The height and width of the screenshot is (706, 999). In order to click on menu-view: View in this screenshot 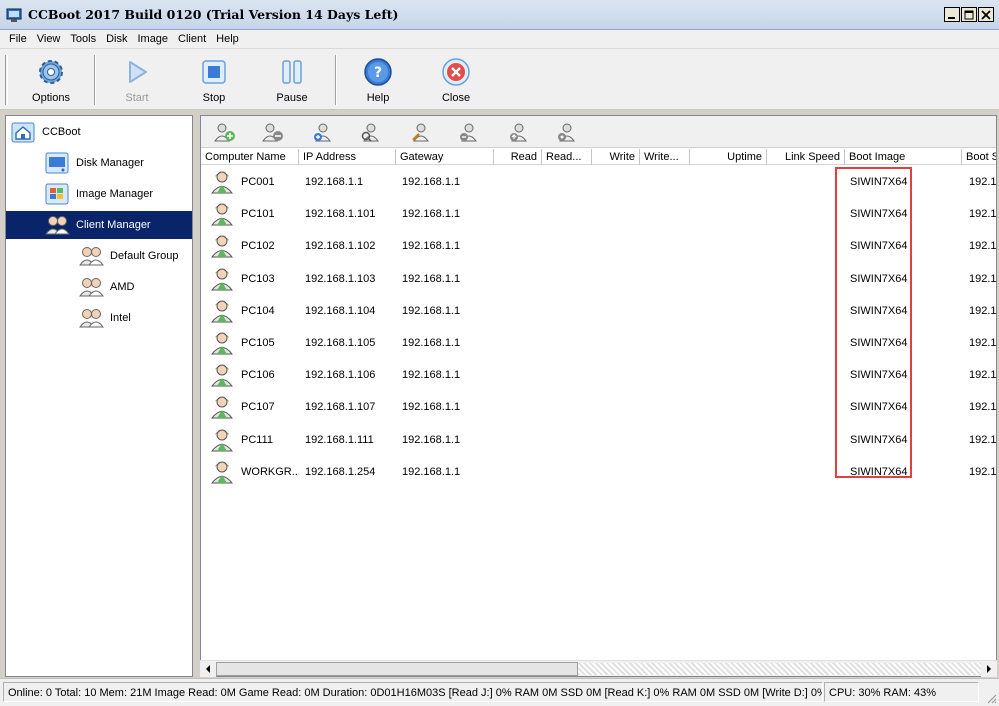, I will do `click(49, 39)`.